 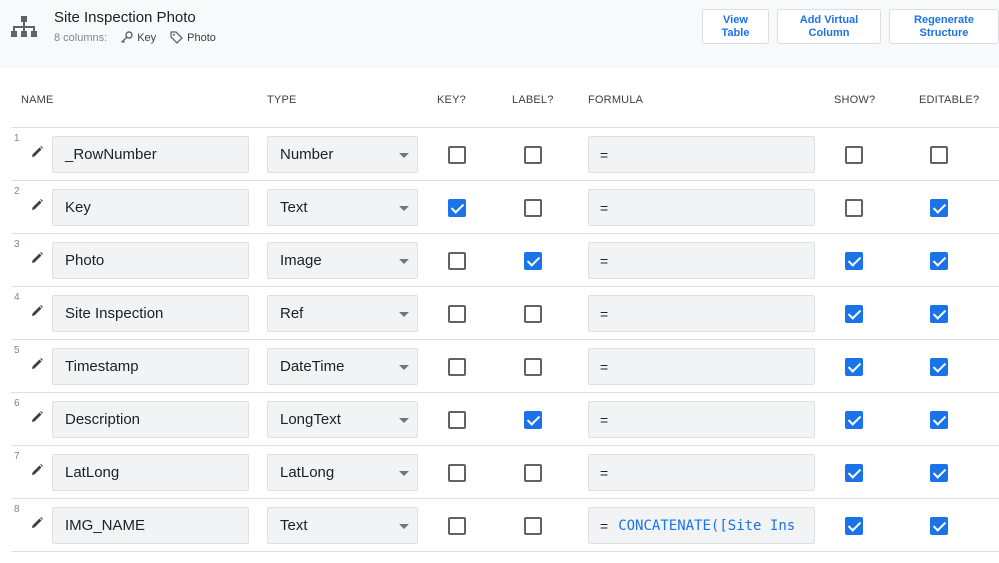 What do you see at coordinates (150, 472) in the screenshot?
I see `column-name-input: LatLong` at bounding box center [150, 472].